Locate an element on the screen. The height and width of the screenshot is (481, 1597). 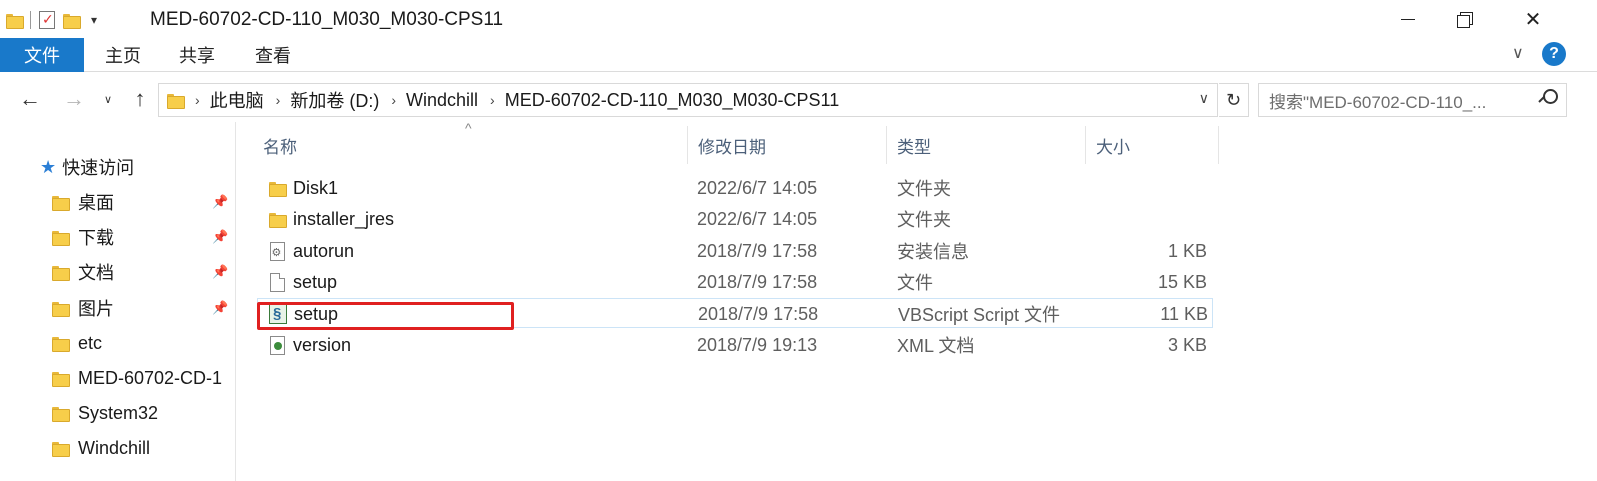
ribbon: 文件 主页 共享 查看 ∨ ? is located at coordinates (798, 55).